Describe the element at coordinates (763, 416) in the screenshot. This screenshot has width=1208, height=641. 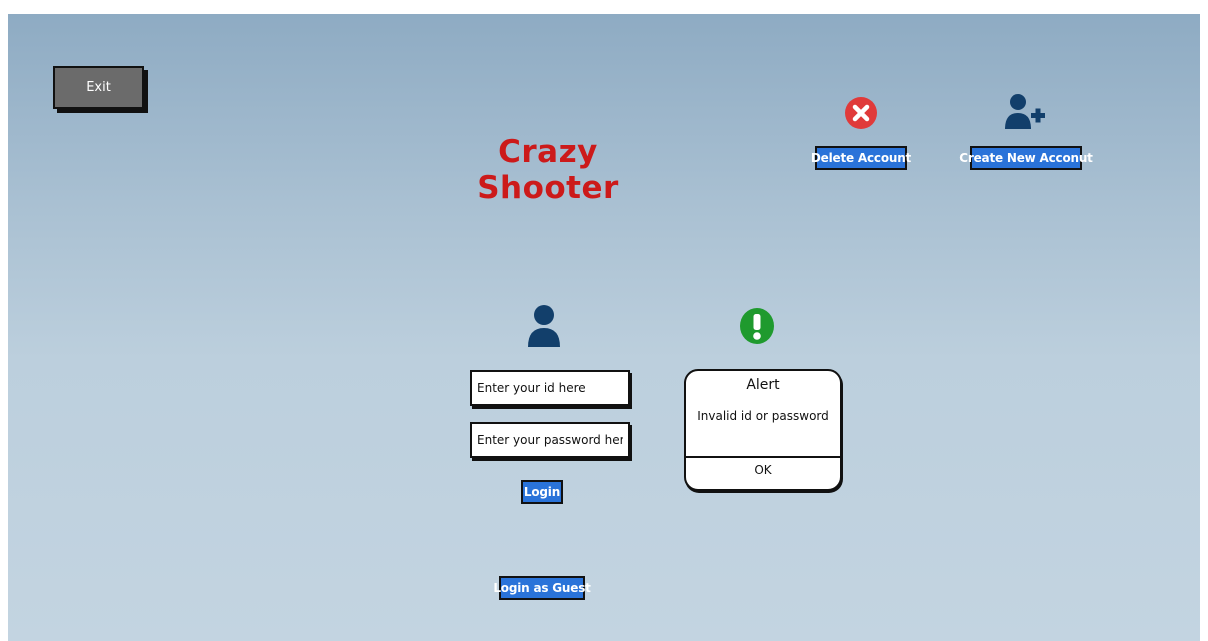
I see `alert-message: Invalid id or password` at that location.